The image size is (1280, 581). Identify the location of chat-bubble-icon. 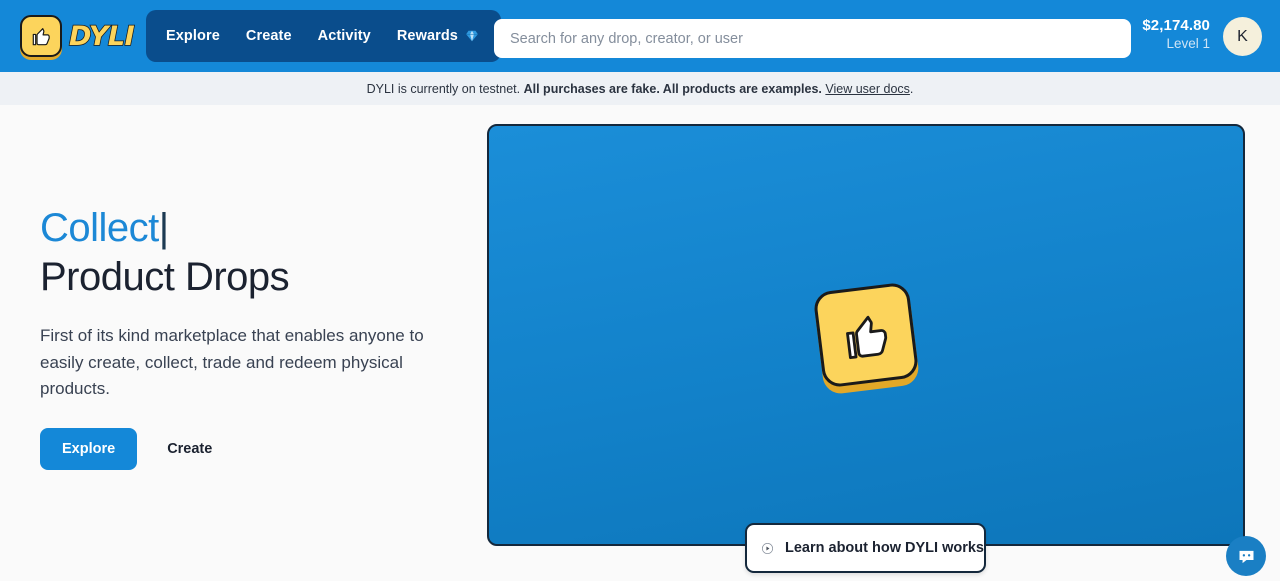
(1246, 556).